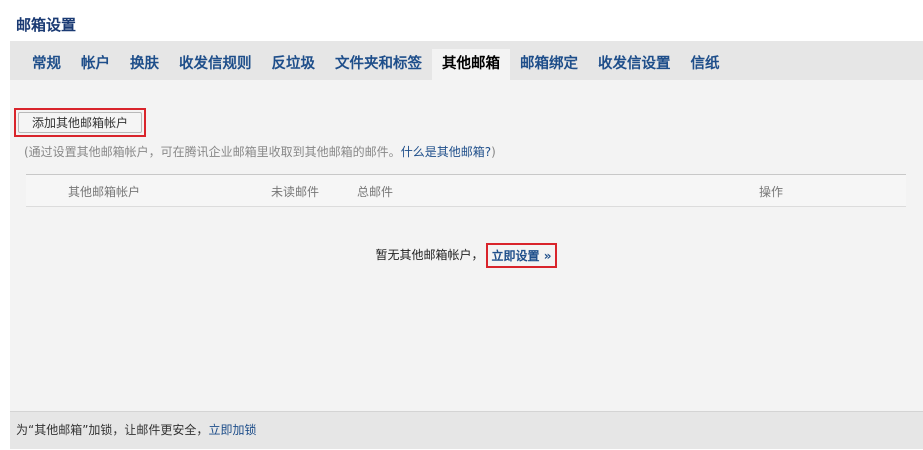 The height and width of the screenshot is (450, 923). I want to click on tab-other-mailboxes: 其他邮箱, so click(471, 64).